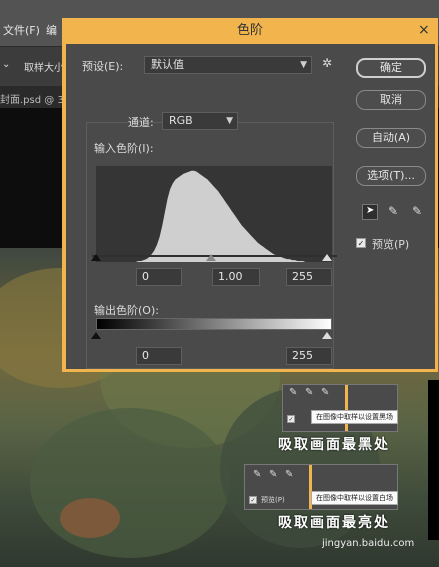  What do you see at coordinates (321, 487) in the screenshot?
I see `white-point-callout-panel: ✎ ✎ ✎ ✓ 预览(P) 在图像中取样以设置白场` at bounding box center [321, 487].